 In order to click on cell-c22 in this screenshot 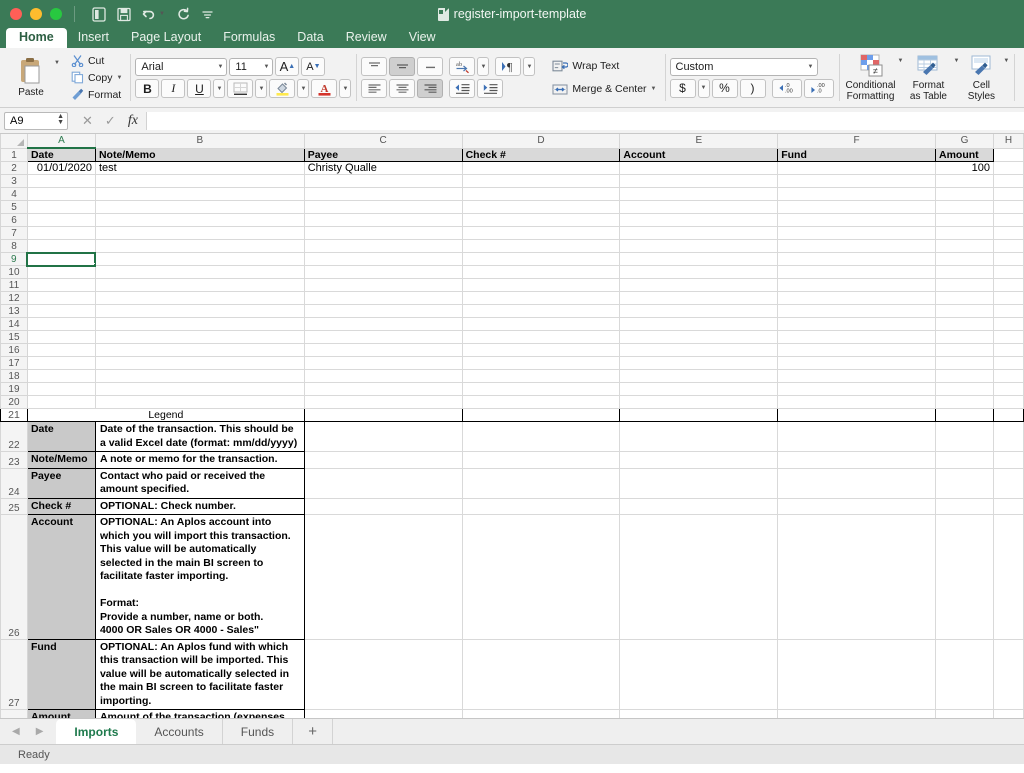, I will do `click(383, 436)`.